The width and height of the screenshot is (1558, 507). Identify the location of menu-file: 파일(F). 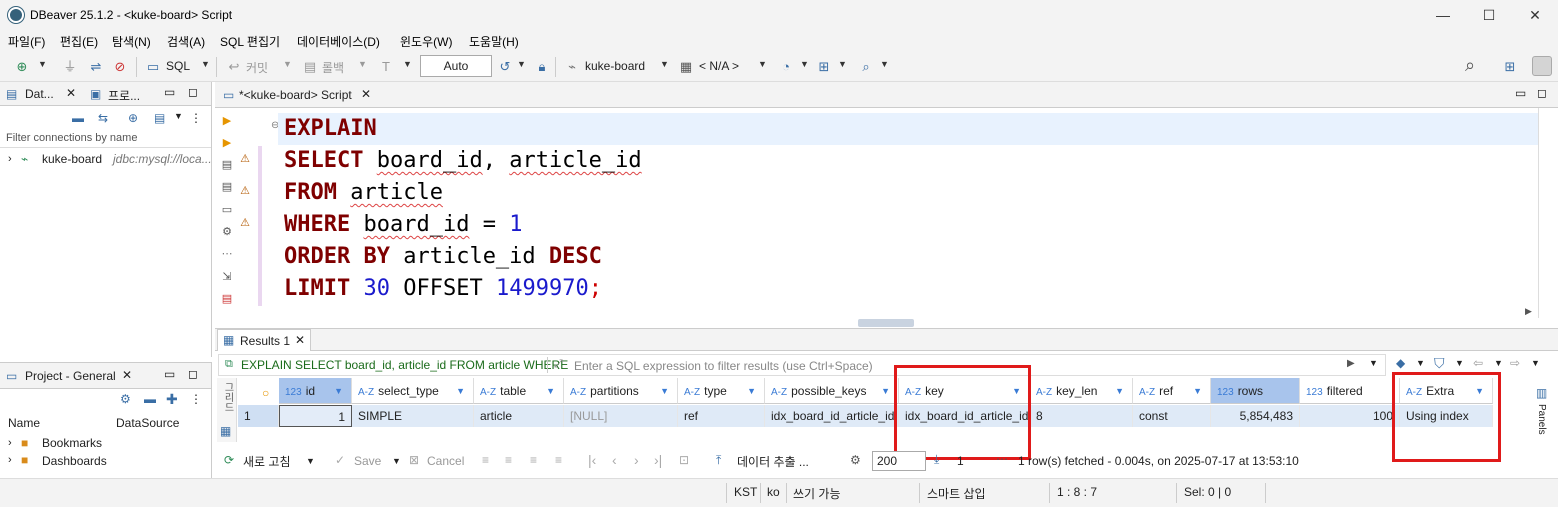
(26, 41).